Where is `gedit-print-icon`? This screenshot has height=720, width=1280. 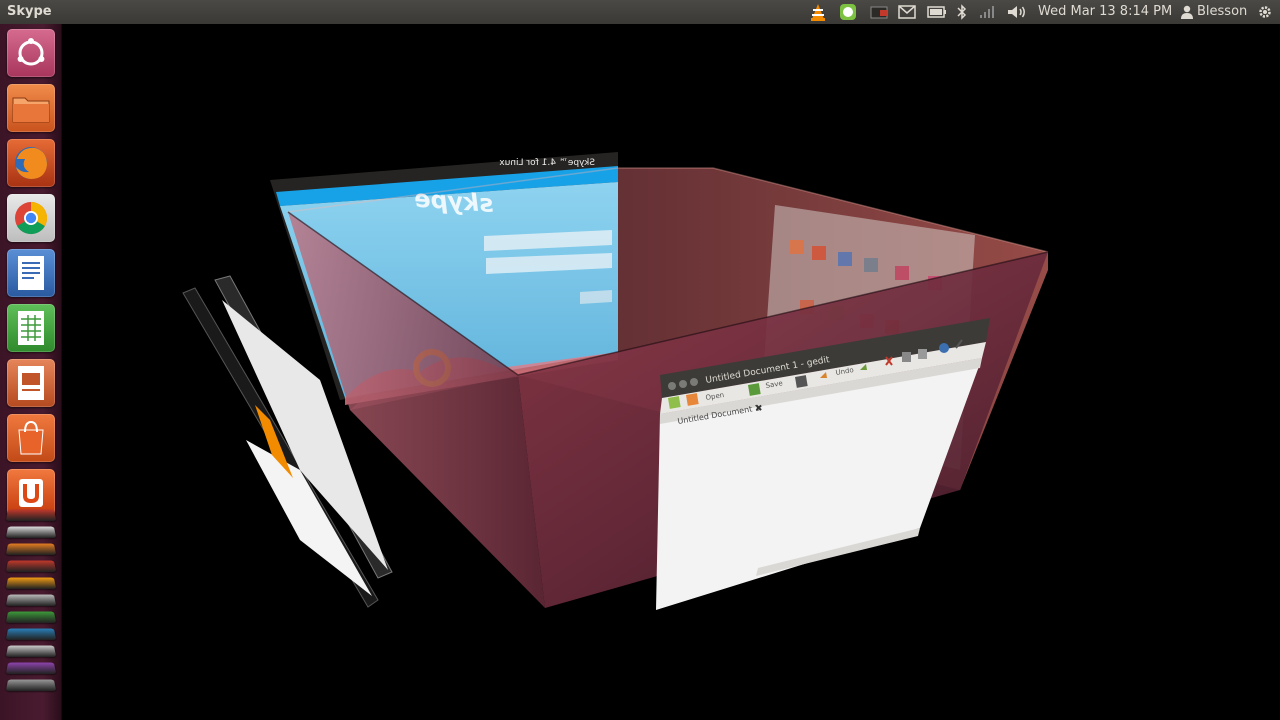
gedit-print-icon is located at coordinates (801, 381).